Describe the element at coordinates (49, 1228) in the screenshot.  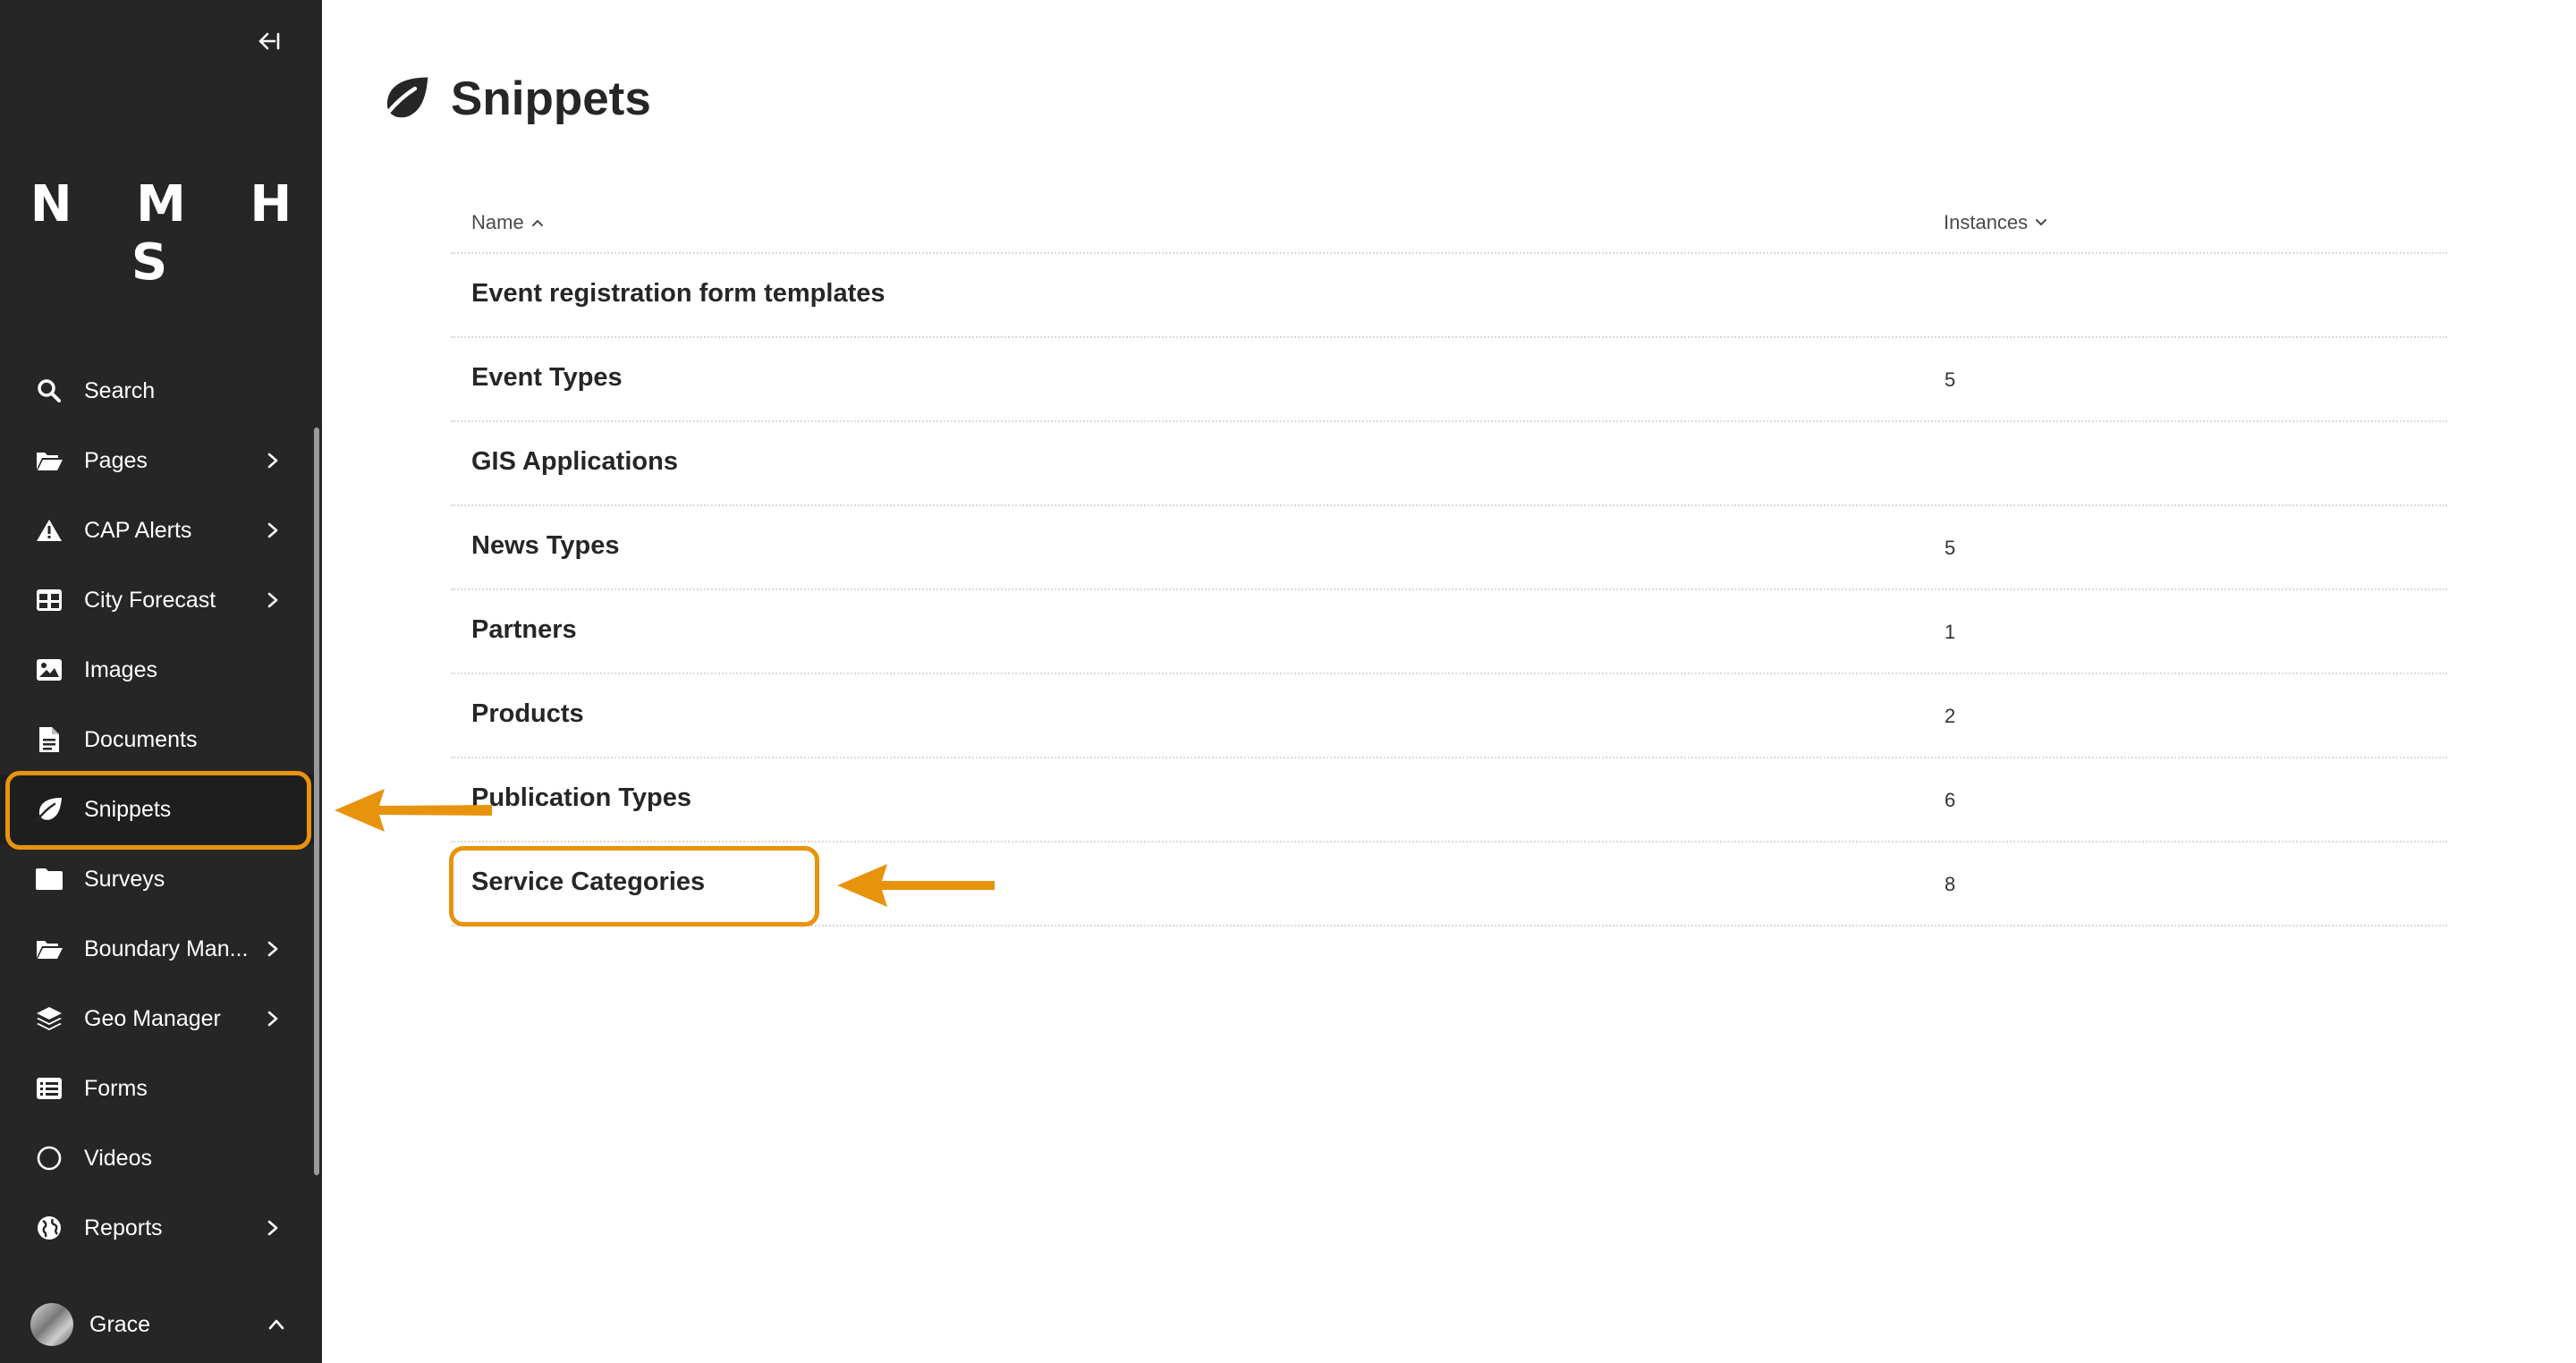
I see `globe-icon` at that location.